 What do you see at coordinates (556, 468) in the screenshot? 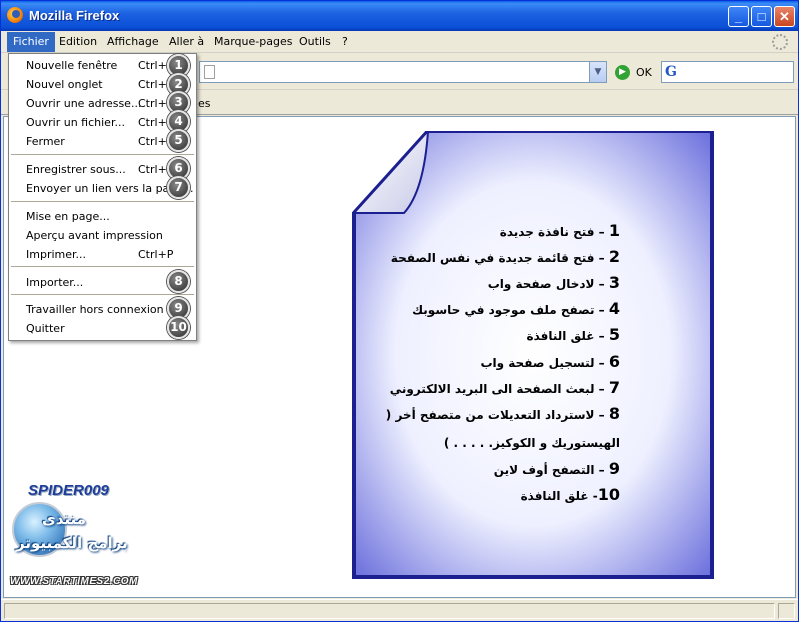
I see `doc-line-9: 9 – التصفح أوف لاين` at bounding box center [556, 468].